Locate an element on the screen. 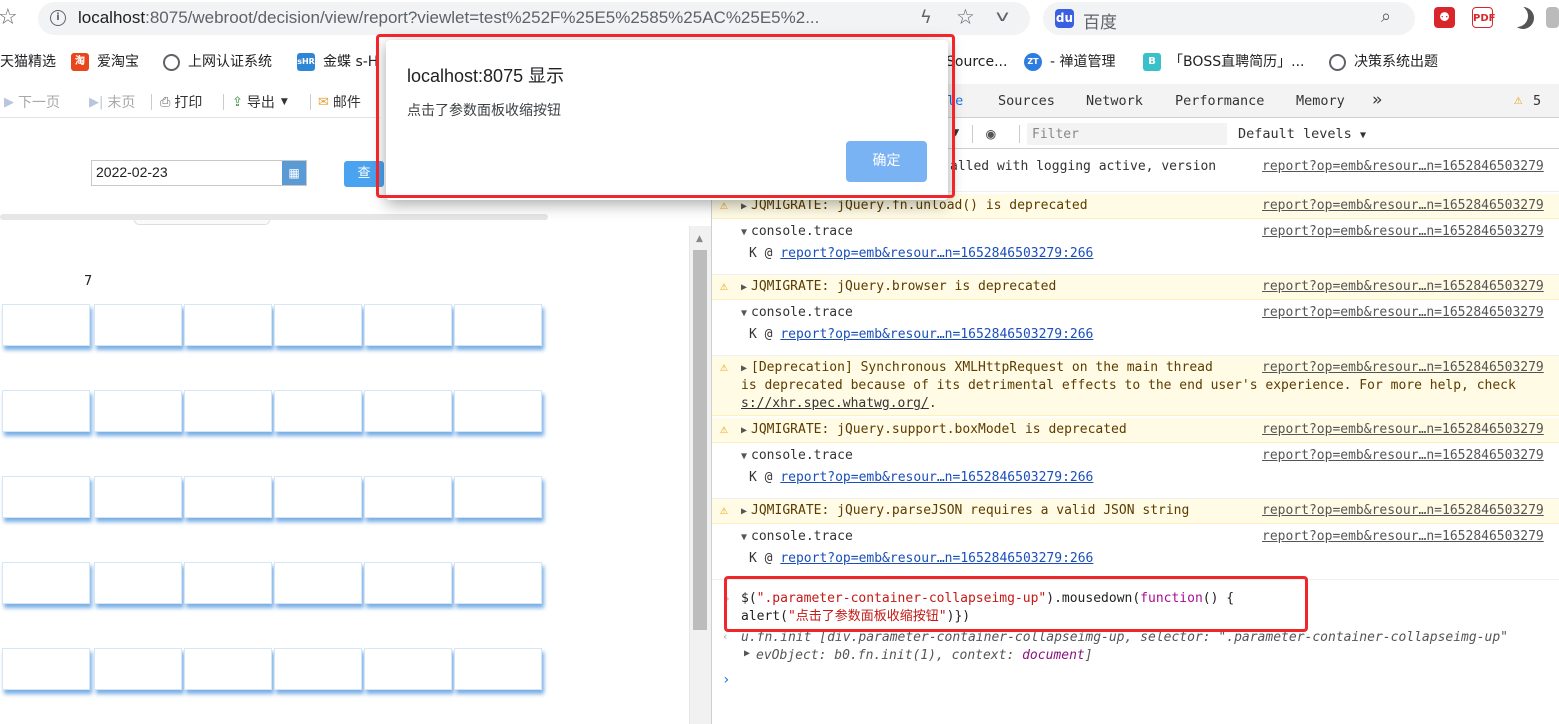 This screenshot has height=724, width=1559. bookmark-kingdee: sHR 金蝶 s-H is located at coordinates (337, 62).